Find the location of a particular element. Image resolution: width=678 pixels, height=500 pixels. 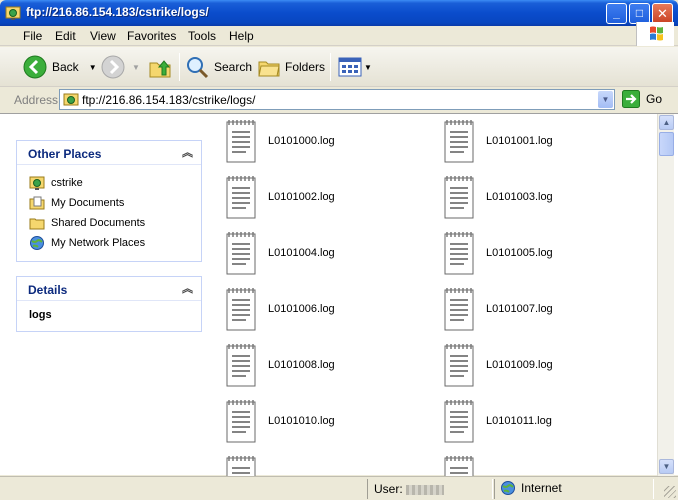

place-my-network-places: My Network Places is located at coordinates (109, 243).